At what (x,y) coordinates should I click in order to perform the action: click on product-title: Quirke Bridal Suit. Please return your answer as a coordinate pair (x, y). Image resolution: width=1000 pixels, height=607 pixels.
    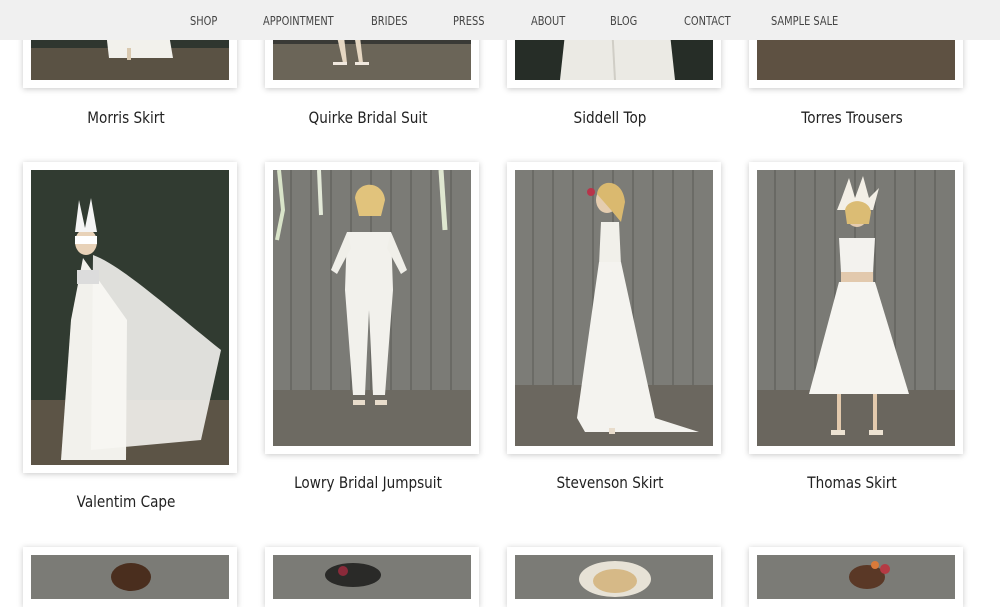
    Looking at the image, I should click on (368, 117).